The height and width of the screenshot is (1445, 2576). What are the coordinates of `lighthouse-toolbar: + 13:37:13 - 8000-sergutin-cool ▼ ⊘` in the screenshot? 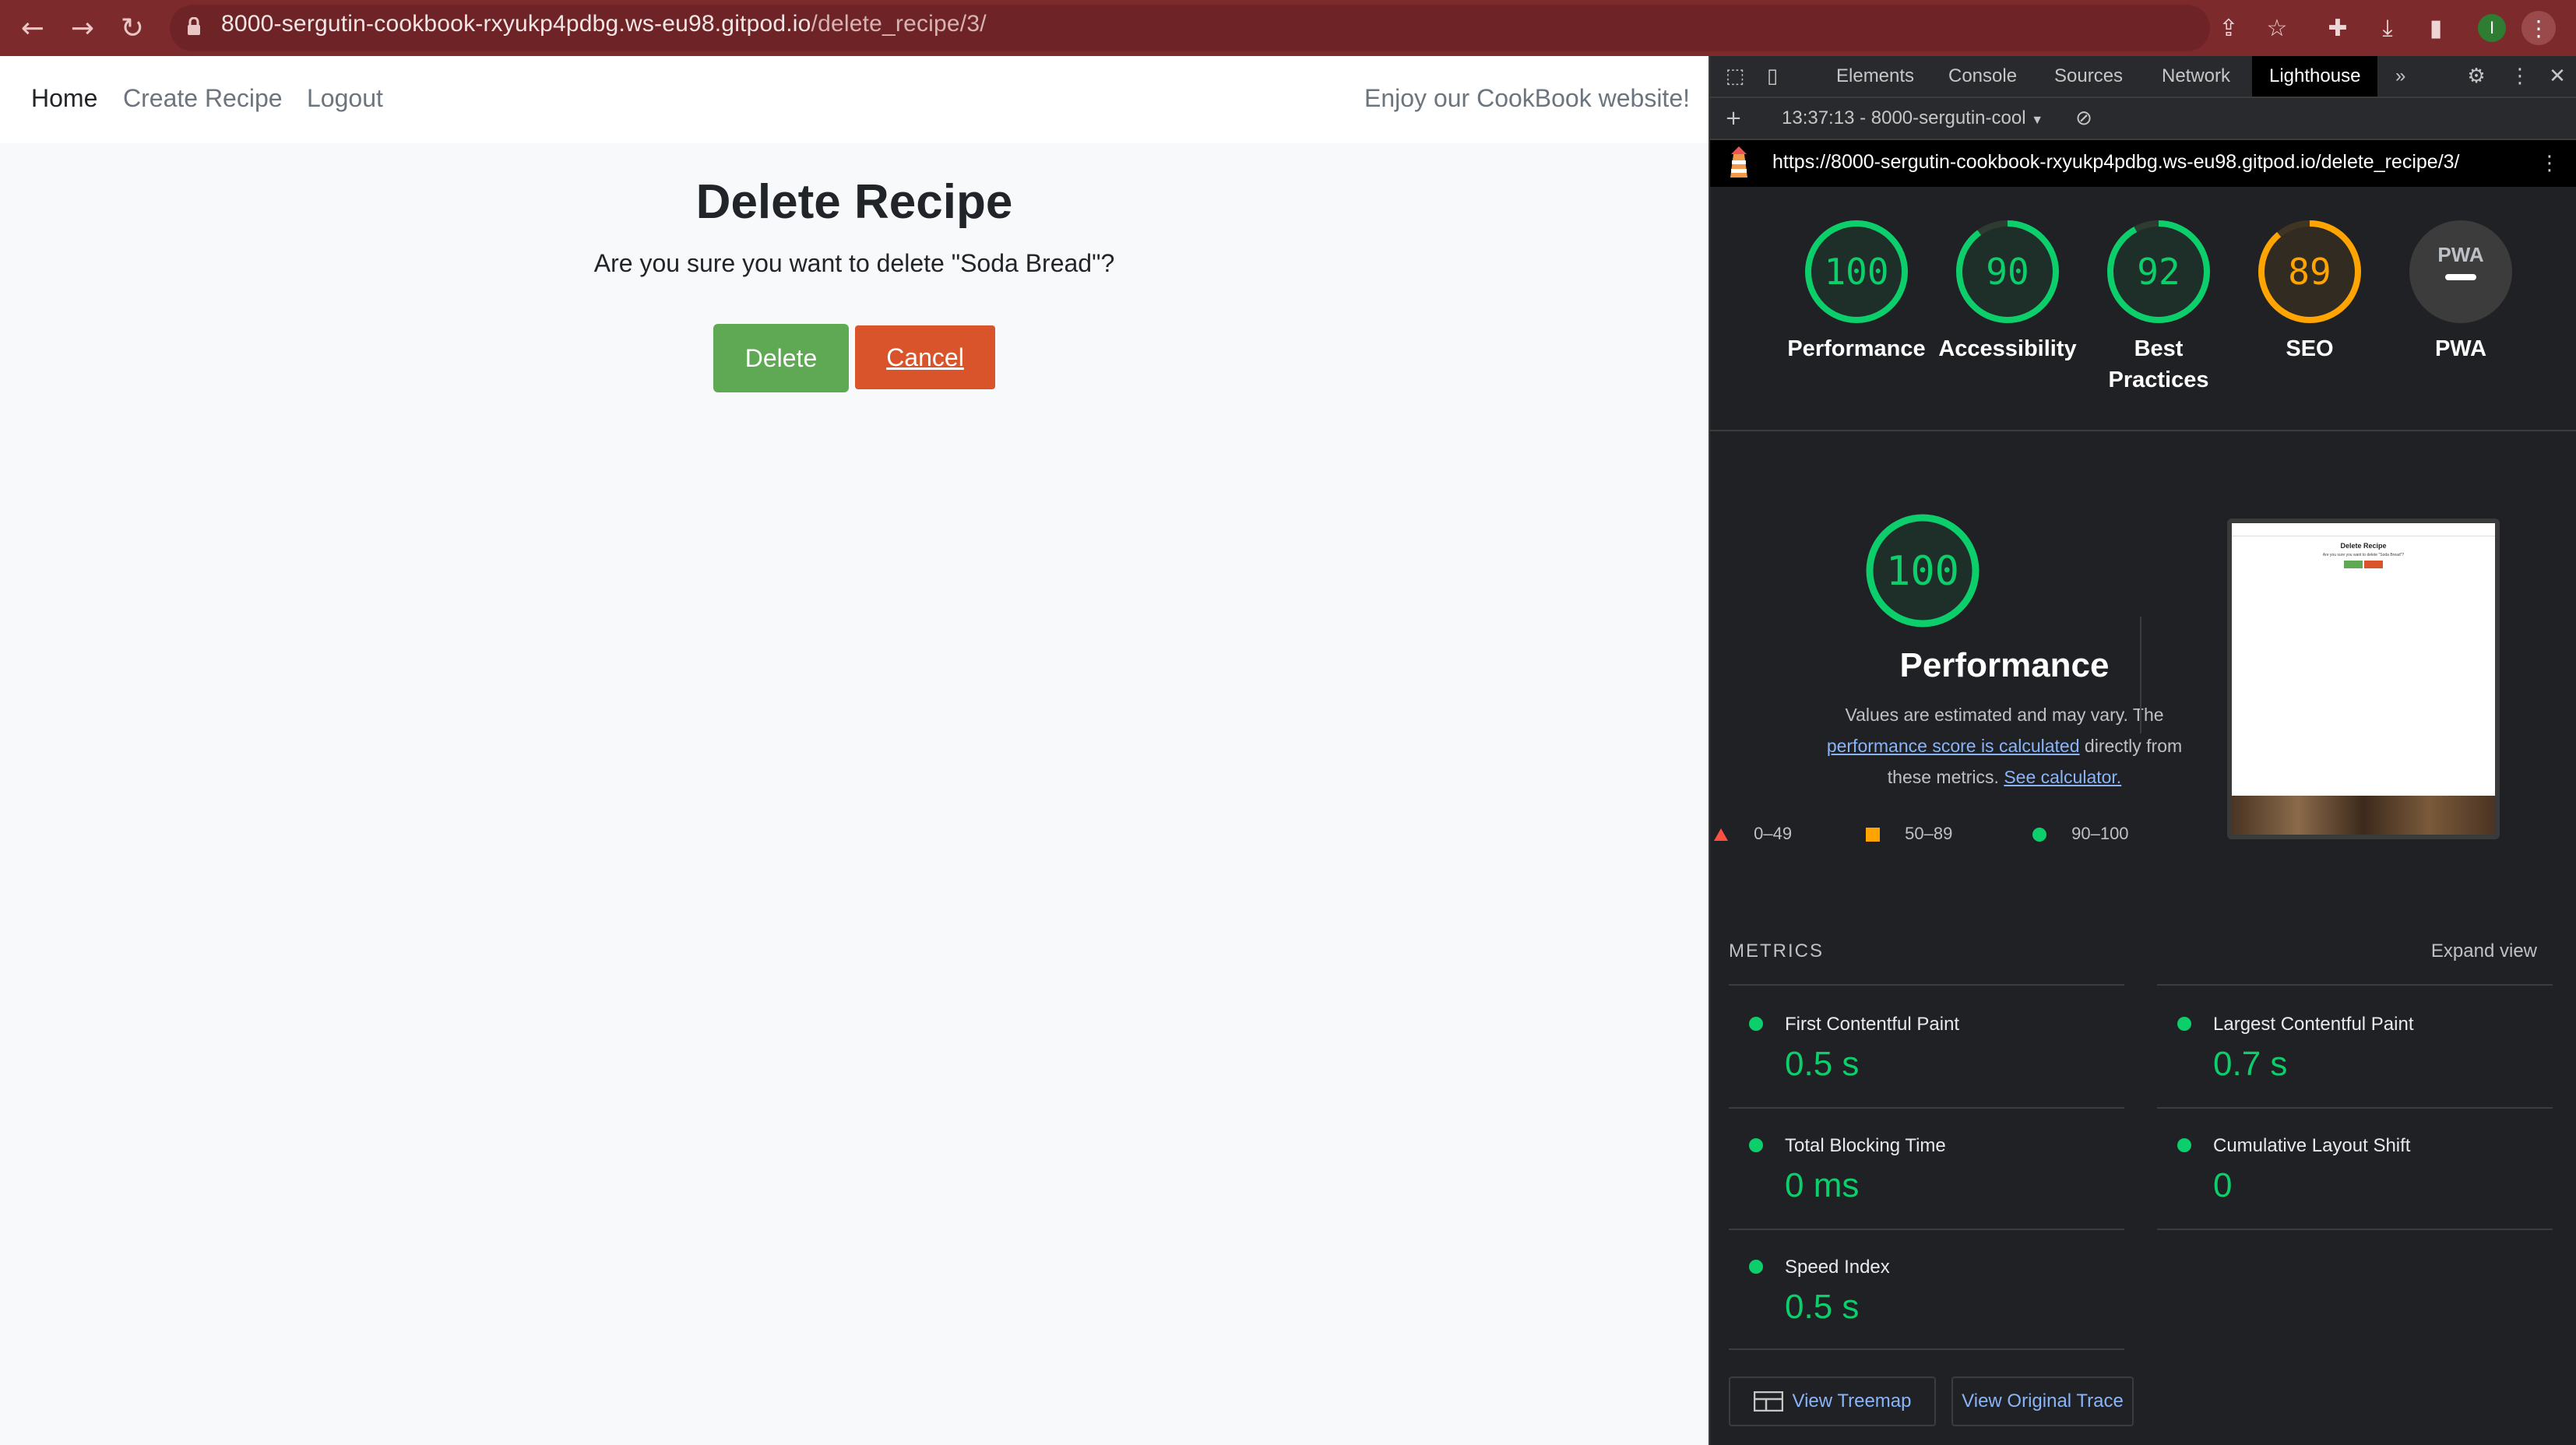 It's located at (2143, 119).